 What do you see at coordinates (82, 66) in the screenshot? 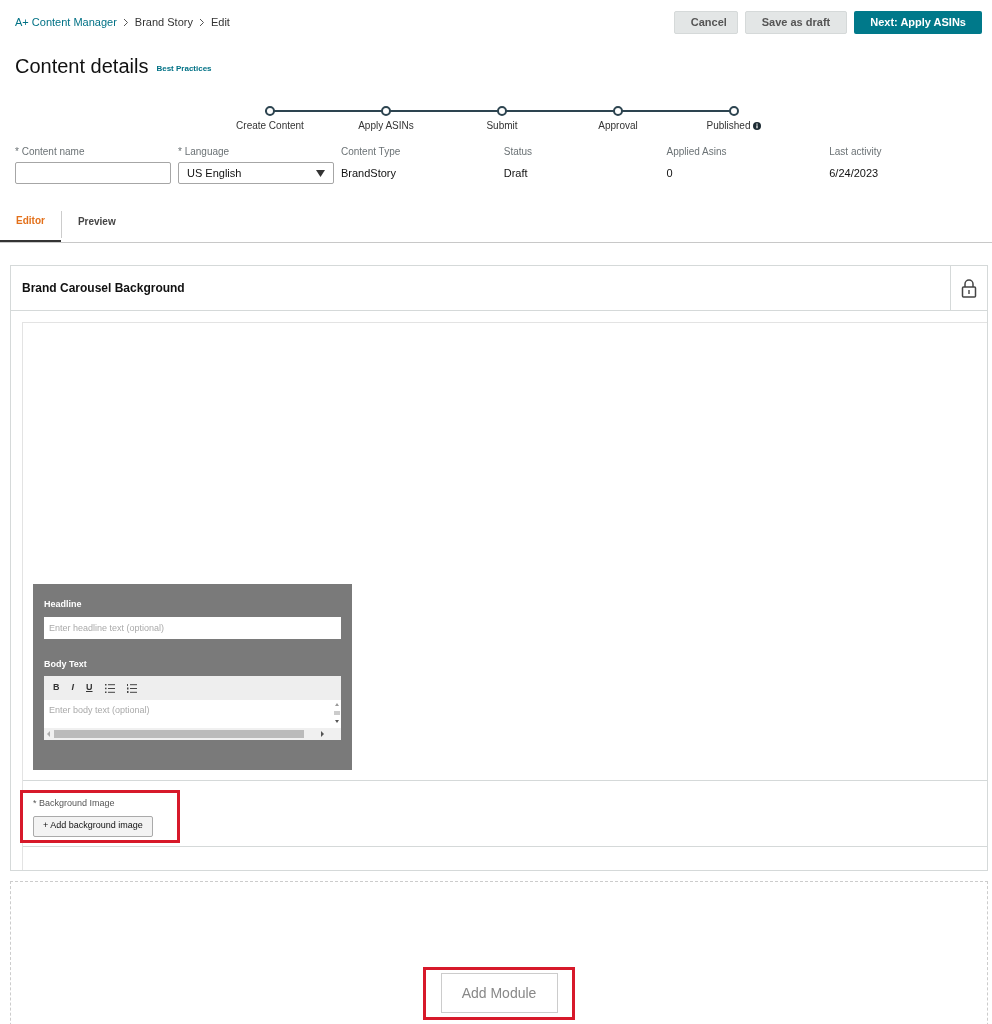
I see `page-title: Content details` at bounding box center [82, 66].